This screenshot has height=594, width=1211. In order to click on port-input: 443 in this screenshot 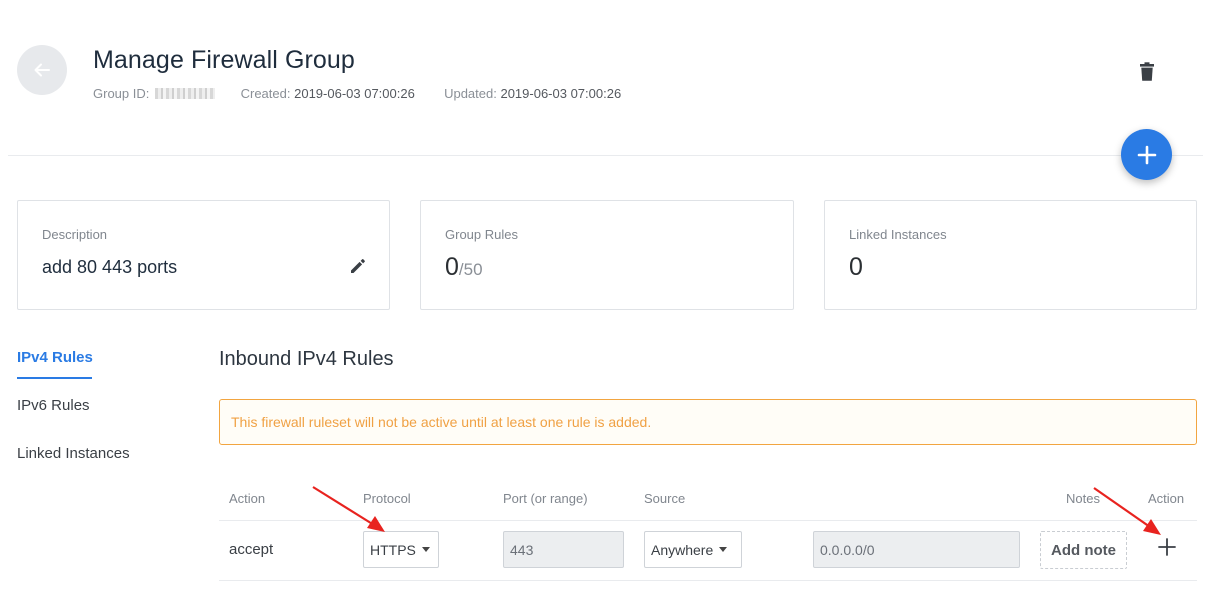, I will do `click(563, 549)`.